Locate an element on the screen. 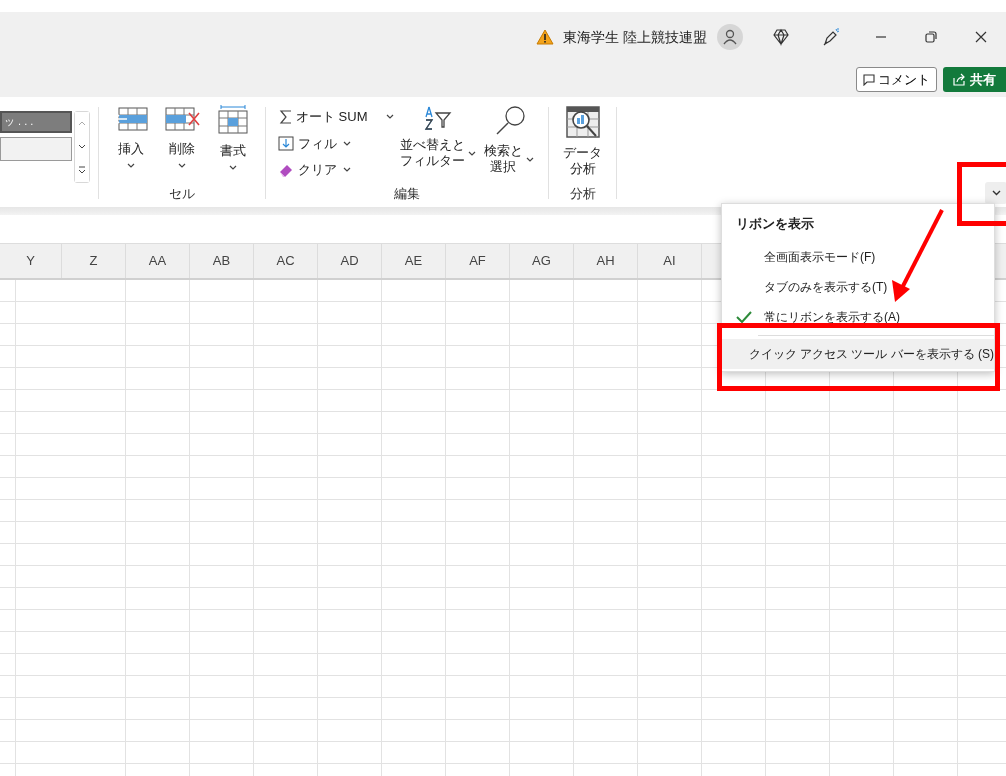  table-icon is located at coordinates (233, 120).